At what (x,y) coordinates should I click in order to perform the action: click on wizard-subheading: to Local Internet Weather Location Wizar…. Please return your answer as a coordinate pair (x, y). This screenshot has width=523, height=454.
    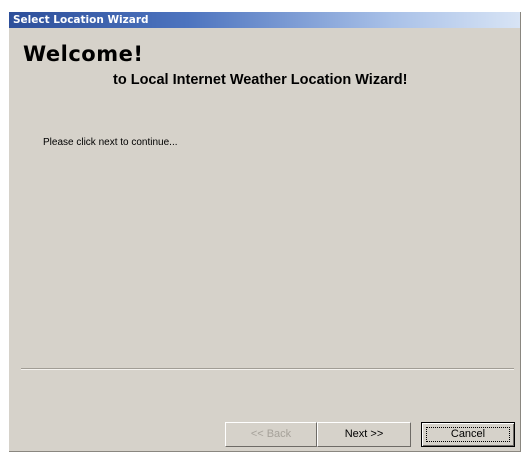
    Looking at the image, I should click on (260, 80).